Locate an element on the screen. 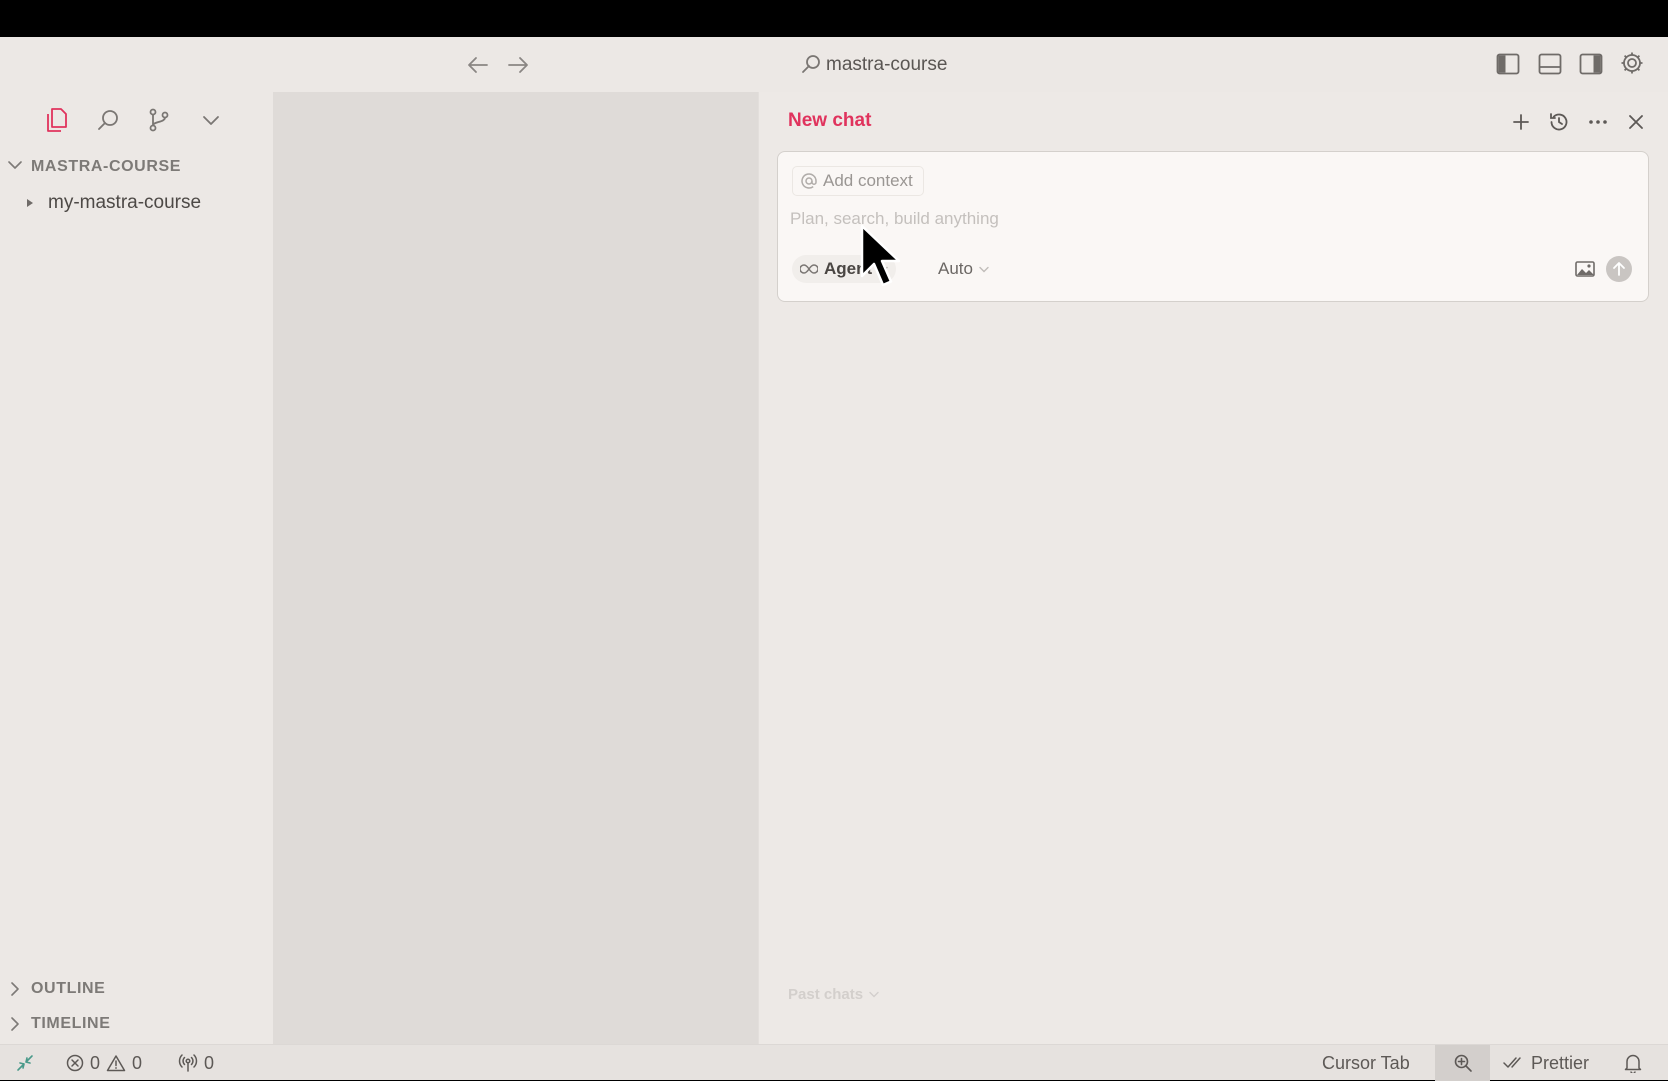  prettier-status: Prettier is located at coordinates (1546, 1063).